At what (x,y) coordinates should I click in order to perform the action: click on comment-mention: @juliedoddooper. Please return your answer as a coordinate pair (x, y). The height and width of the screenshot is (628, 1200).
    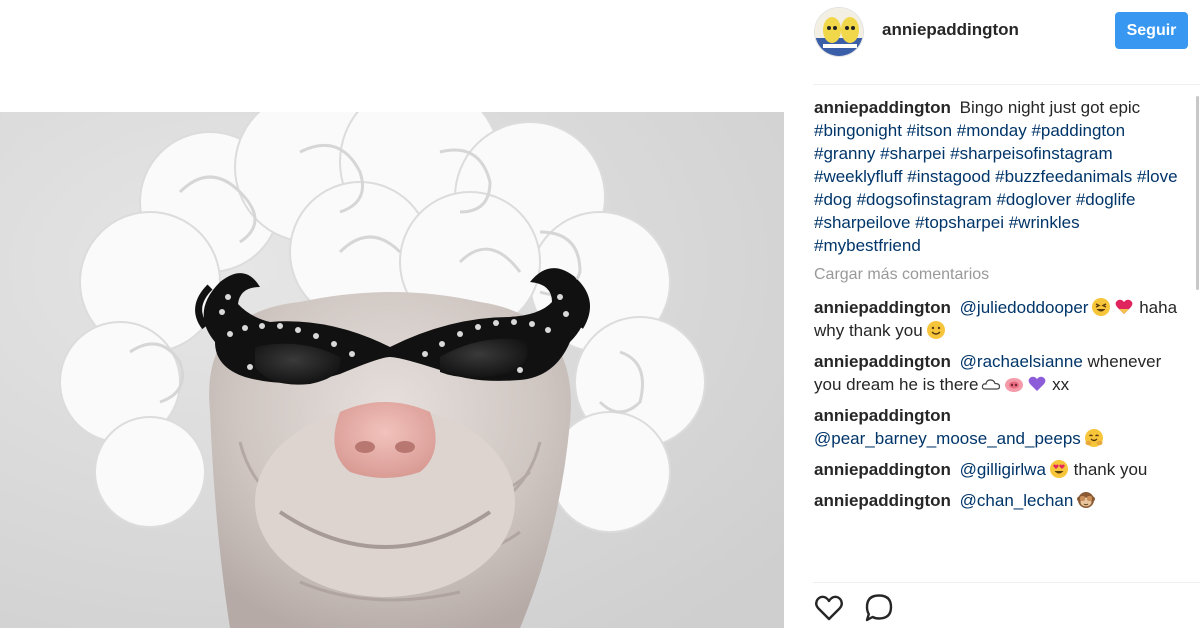
    Looking at the image, I should click on (1024, 307).